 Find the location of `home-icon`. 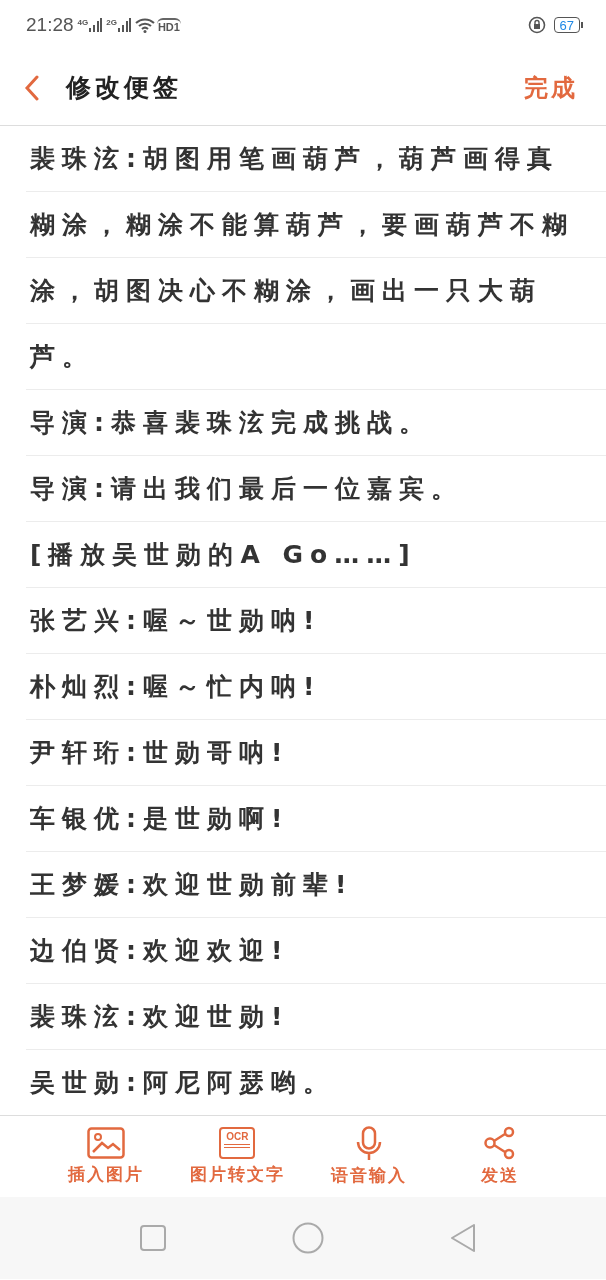

home-icon is located at coordinates (308, 1238).